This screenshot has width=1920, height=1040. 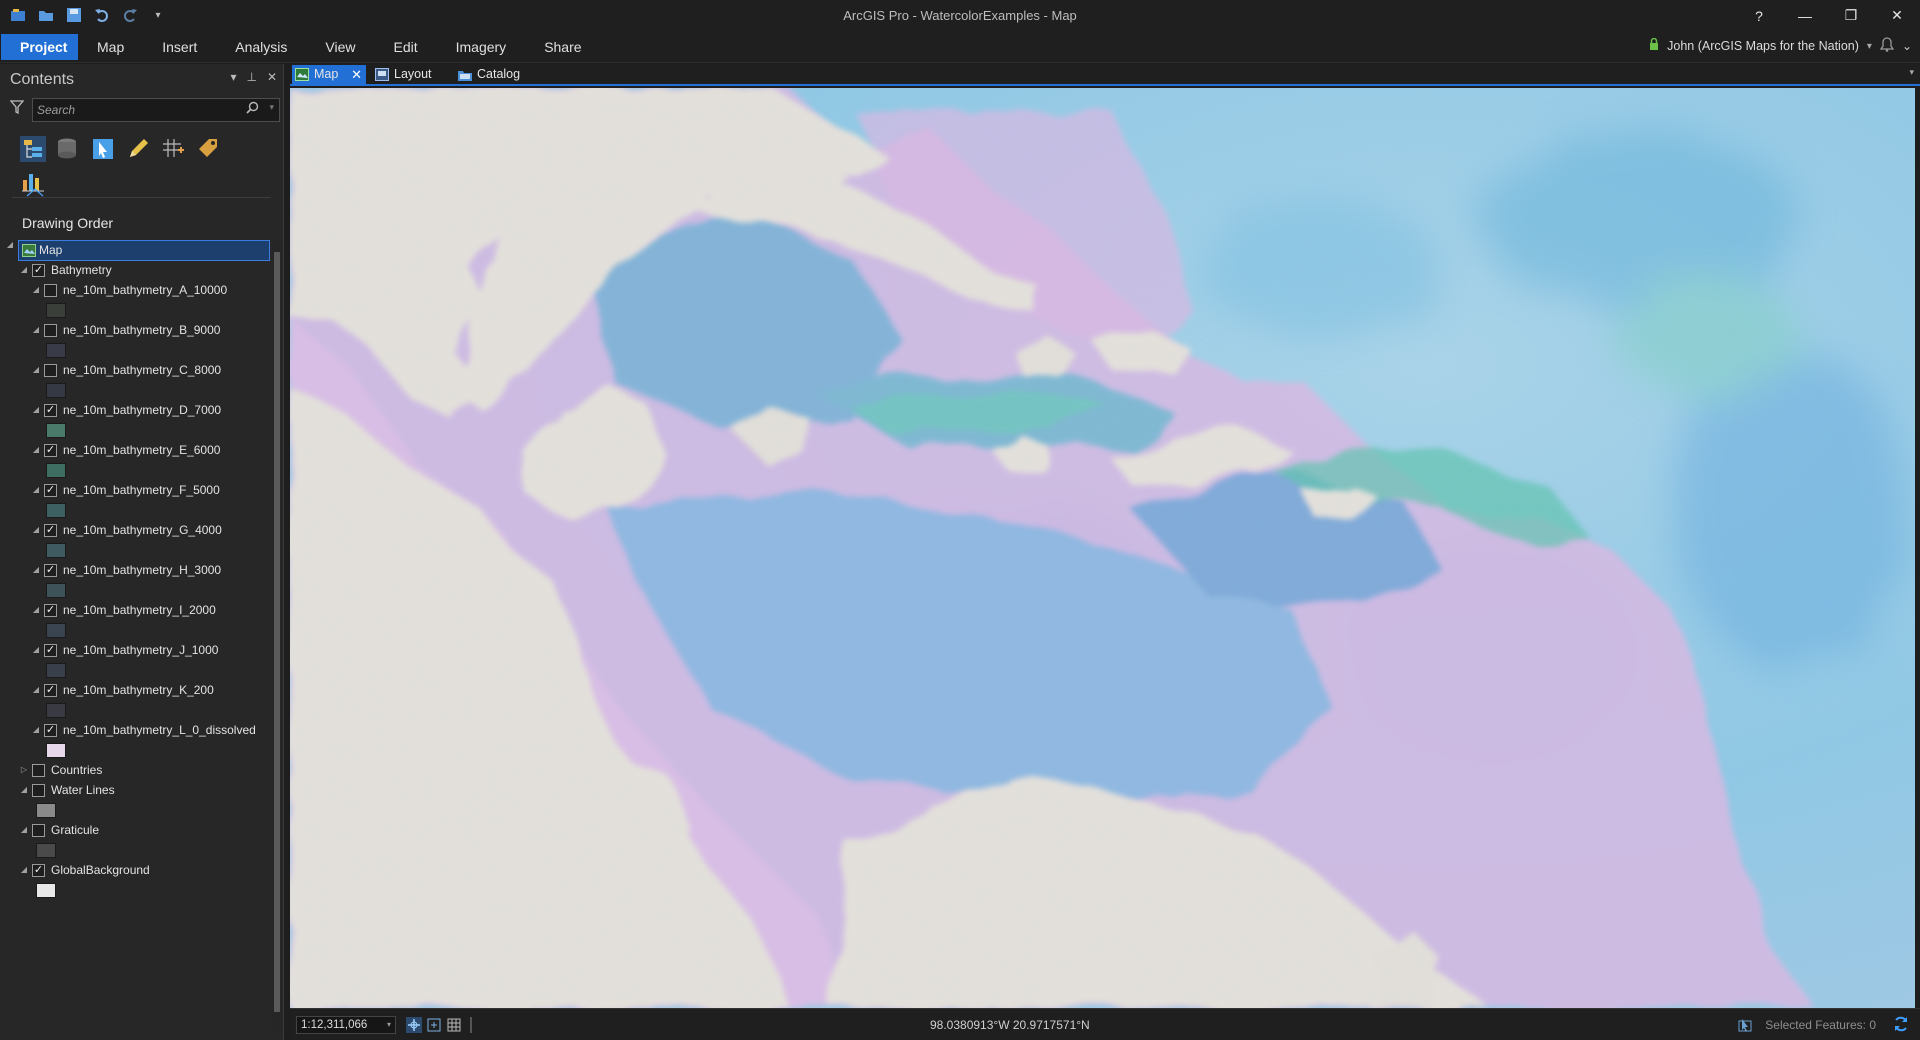 I want to click on list-by-labeling-icon, so click(x=209, y=149).